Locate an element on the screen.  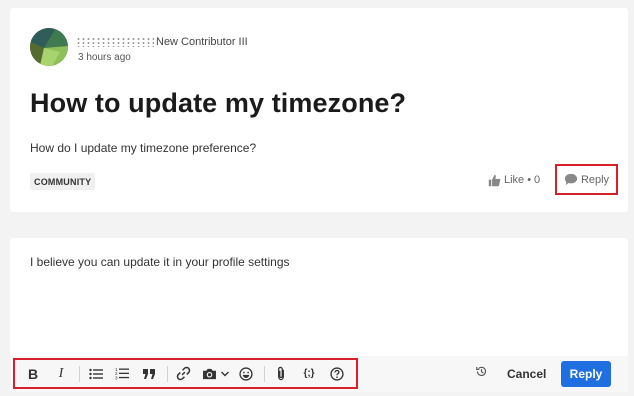
author-rank: New Contributor III is located at coordinates (202, 42).